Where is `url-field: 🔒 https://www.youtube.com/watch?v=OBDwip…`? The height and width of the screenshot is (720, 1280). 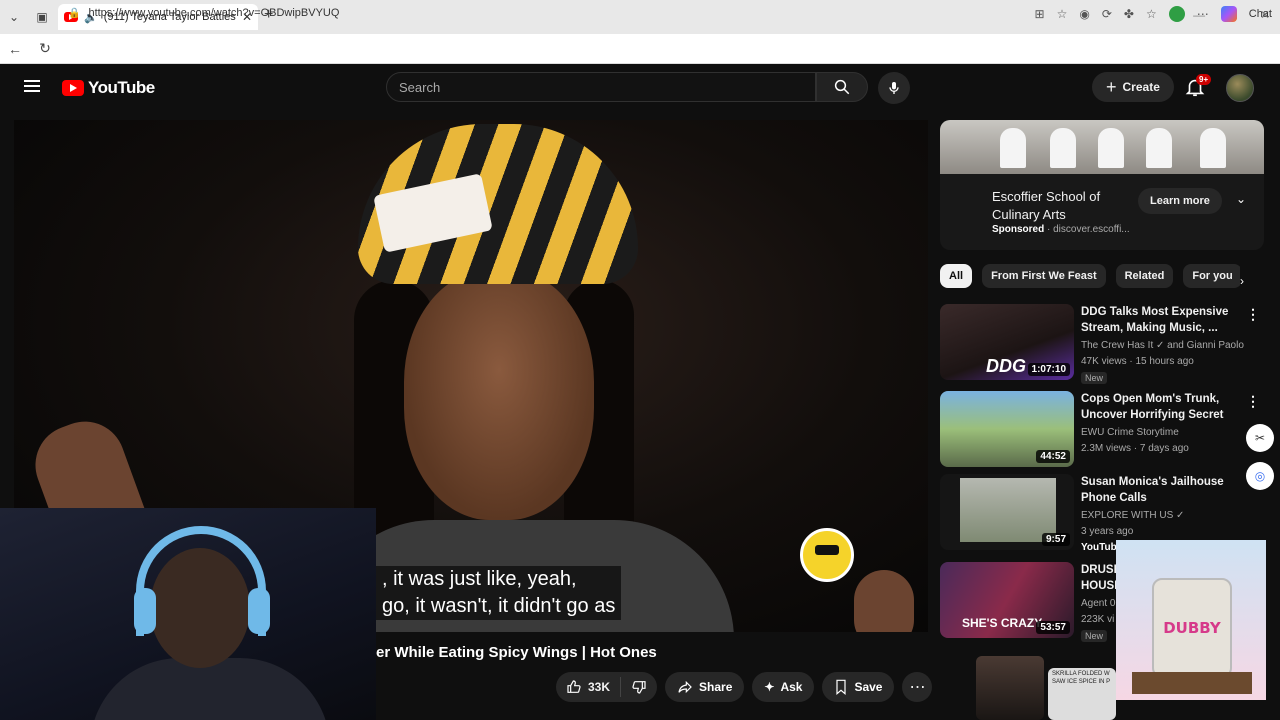
url-field: 🔒 https://www.youtube.com/watch?v=OBDwip… is located at coordinates (203, 13).